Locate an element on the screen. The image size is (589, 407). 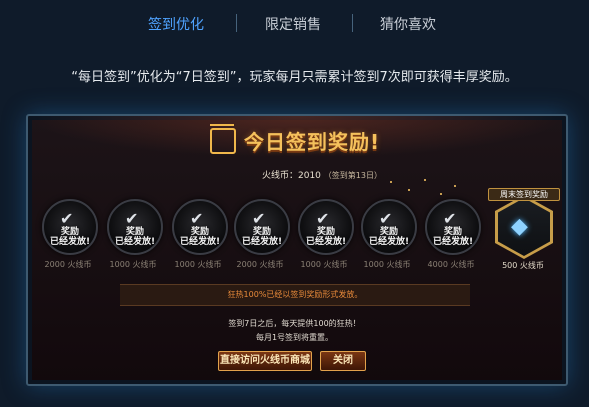
reward-label: 4000 火线币 is located at coordinates (451, 264).